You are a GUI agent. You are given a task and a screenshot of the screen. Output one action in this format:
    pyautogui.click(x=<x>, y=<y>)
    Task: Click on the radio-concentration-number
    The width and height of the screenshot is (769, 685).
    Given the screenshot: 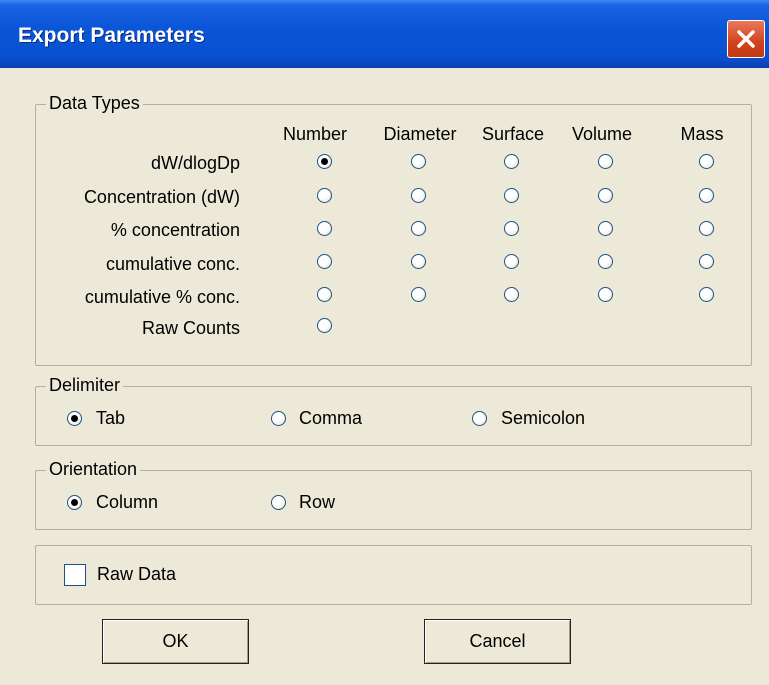 What is the action you would take?
    pyautogui.click(x=324, y=195)
    